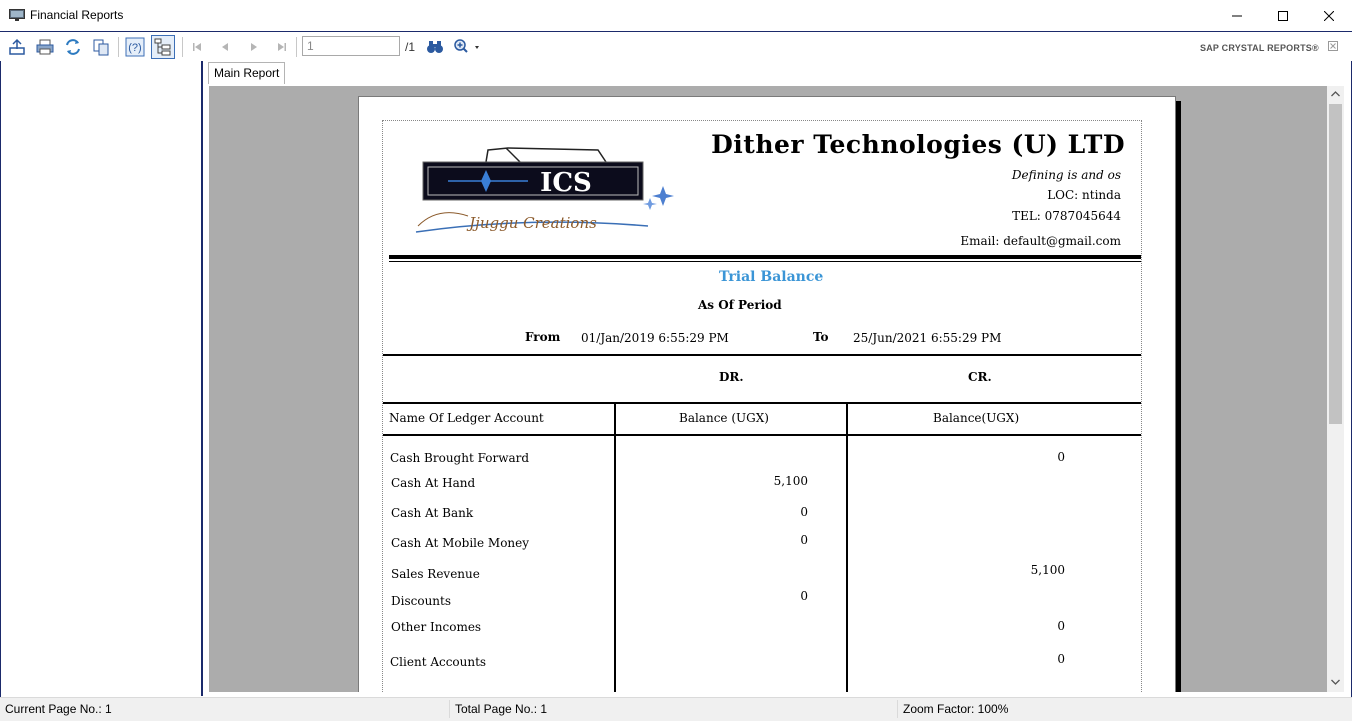  I want to click on report-title: Trial Balance, so click(771, 277).